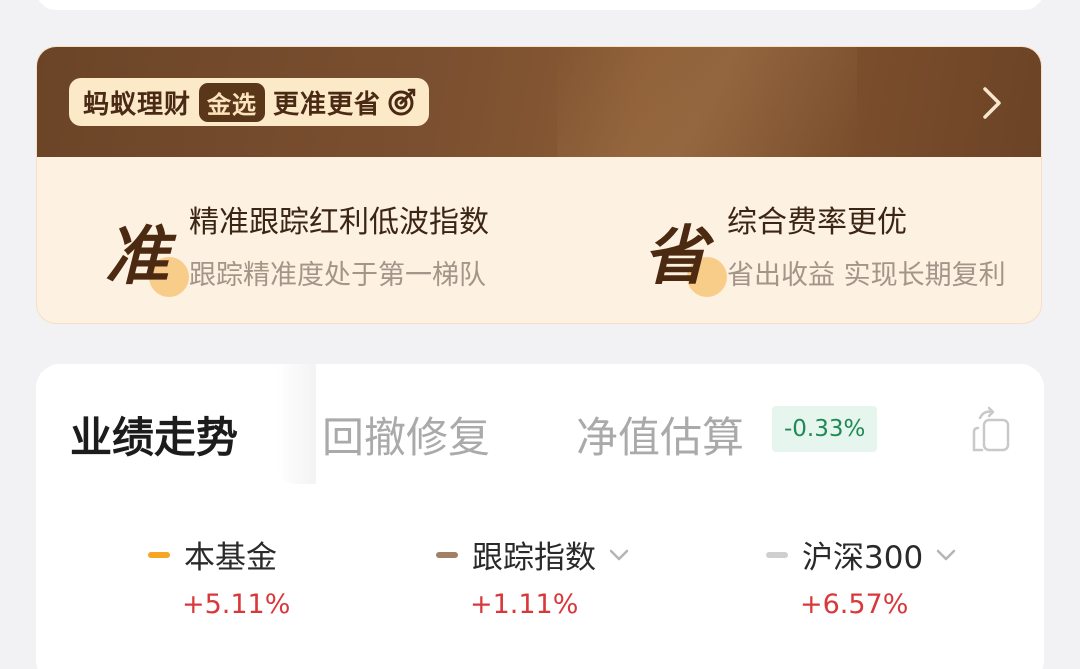 The image size is (1080, 669). Describe the element at coordinates (825, 429) in the screenshot. I see `nav-change-badge: -0.33%` at that location.